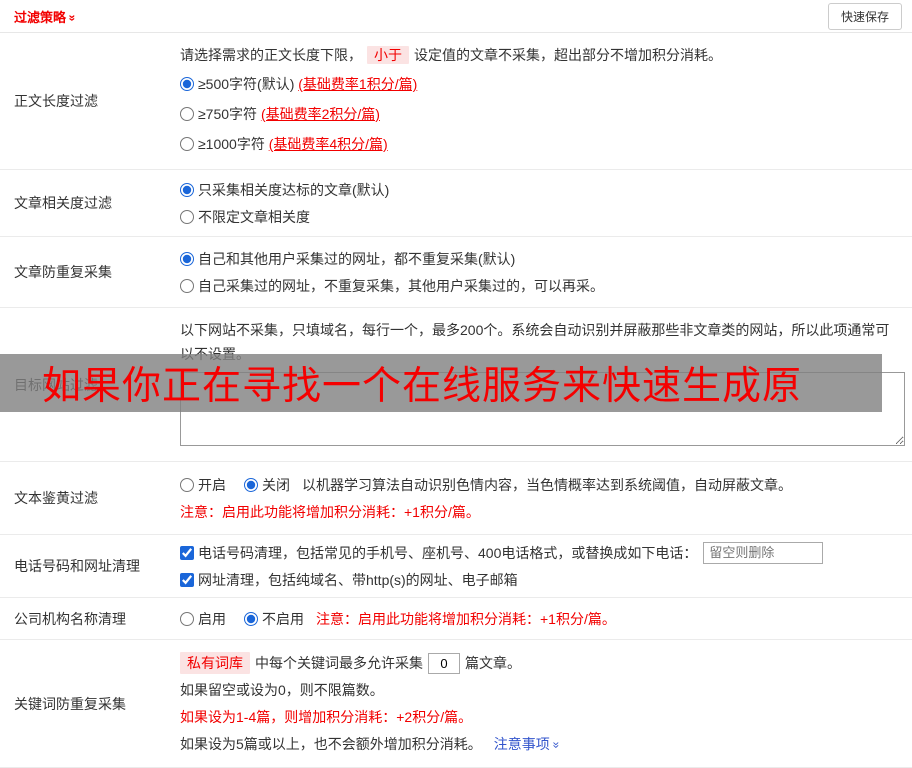  What do you see at coordinates (251, 618) in the screenshot?
I see `company-off-radio` at bounding box center [251, 618].